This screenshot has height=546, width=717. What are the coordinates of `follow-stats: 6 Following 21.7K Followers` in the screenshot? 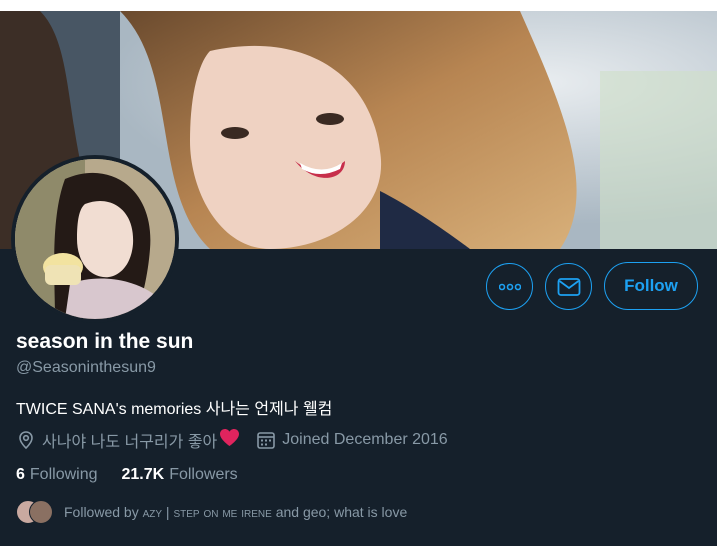 It's located at (139, 475).